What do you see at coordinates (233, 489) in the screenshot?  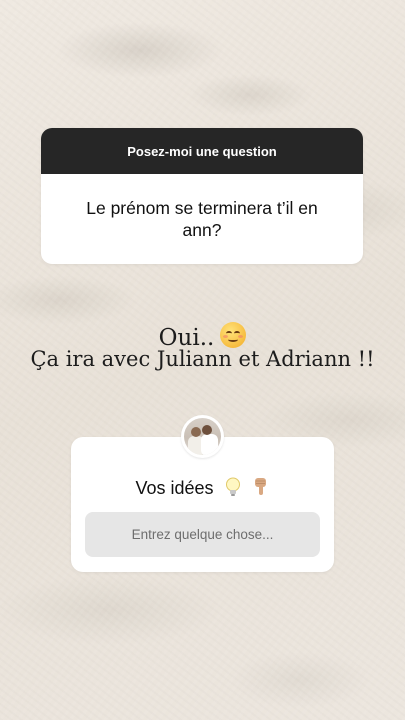 I see `light-bulb-icon` at bounding box center [233, 489].